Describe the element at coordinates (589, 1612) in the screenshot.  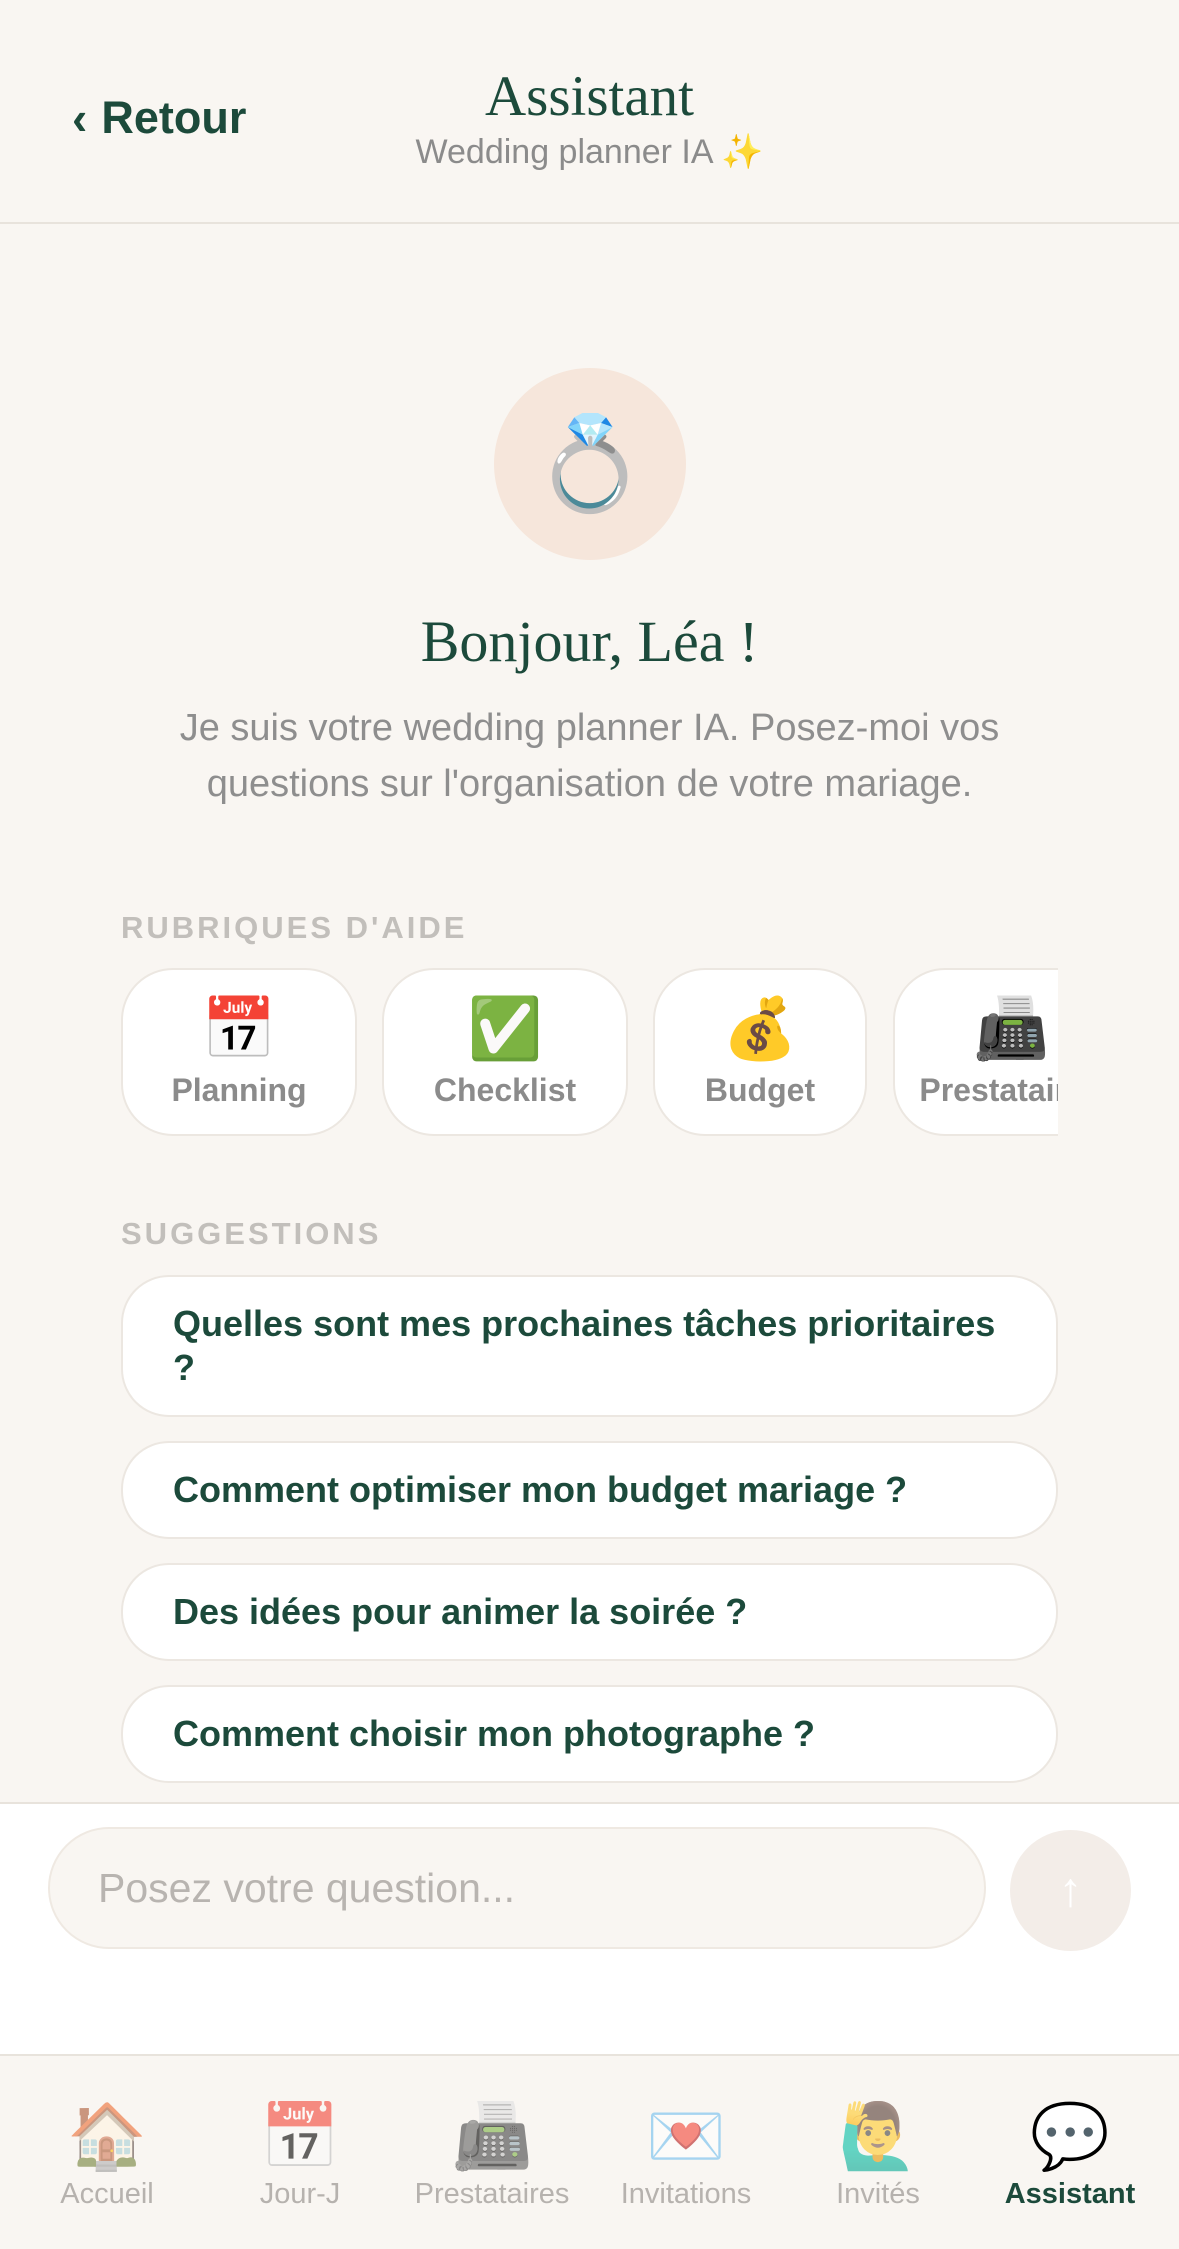
I see `suggestion-chip: Des idées pour animer la soirée ?` at that location.